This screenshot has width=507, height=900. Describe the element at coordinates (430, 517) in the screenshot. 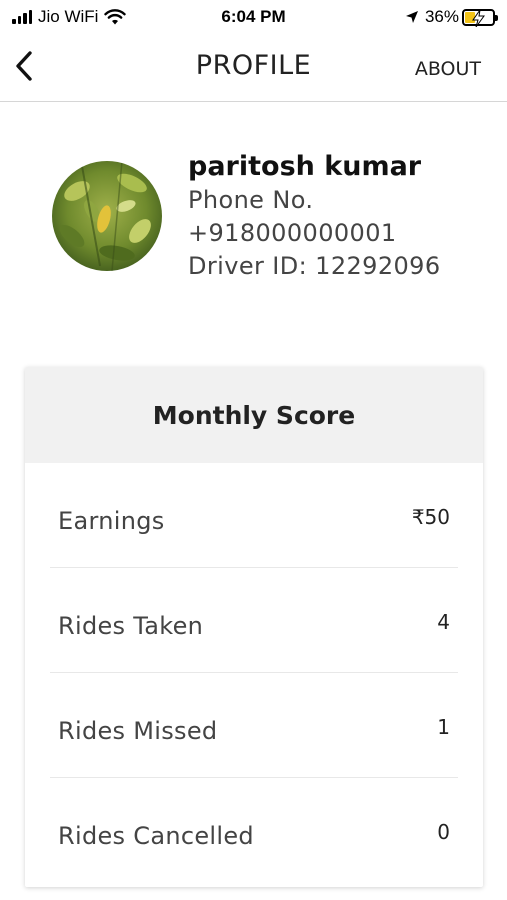

I see `score-row-value: ₹50` at that location.